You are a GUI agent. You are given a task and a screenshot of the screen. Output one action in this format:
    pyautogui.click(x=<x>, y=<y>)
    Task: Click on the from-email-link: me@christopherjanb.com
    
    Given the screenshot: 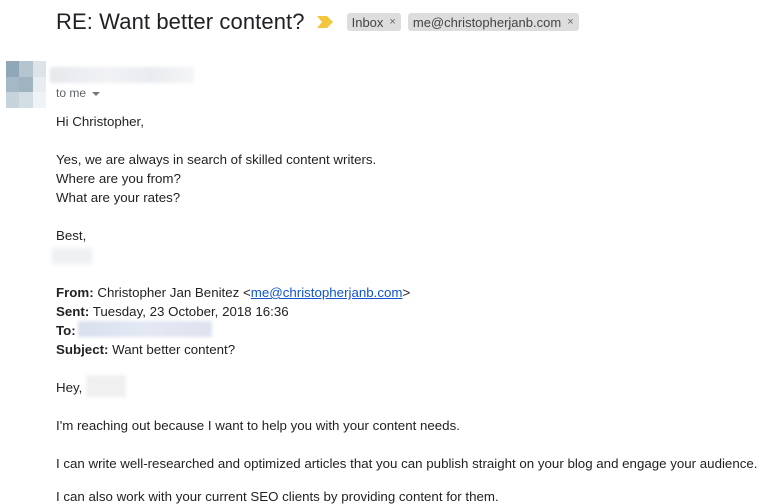 What is the action you would take?
    pyautogui.click(x=327, y=292)
    